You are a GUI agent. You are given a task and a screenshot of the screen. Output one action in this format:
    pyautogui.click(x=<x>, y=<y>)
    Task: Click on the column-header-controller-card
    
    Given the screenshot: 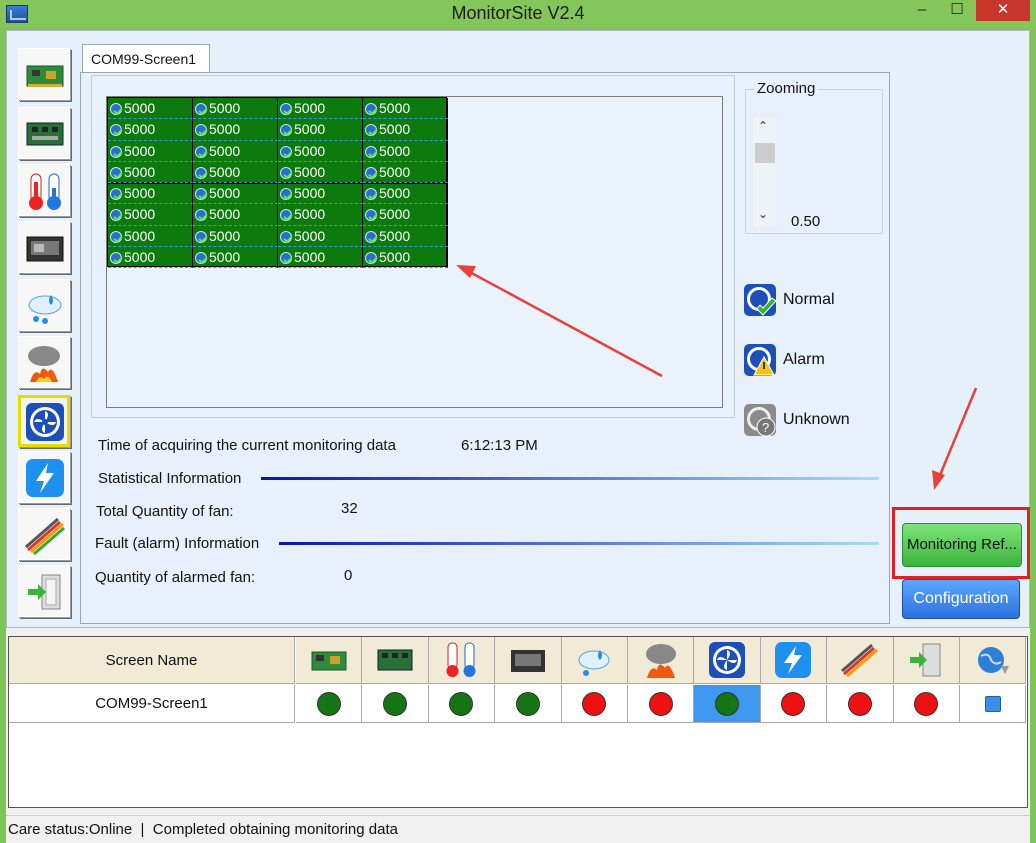 What is the action you would take?
    pyautogui.click(x=528, y=660)
    